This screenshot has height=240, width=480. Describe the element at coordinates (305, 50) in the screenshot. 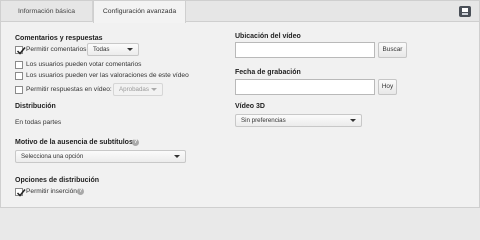

I see `video-location-input` at that location.